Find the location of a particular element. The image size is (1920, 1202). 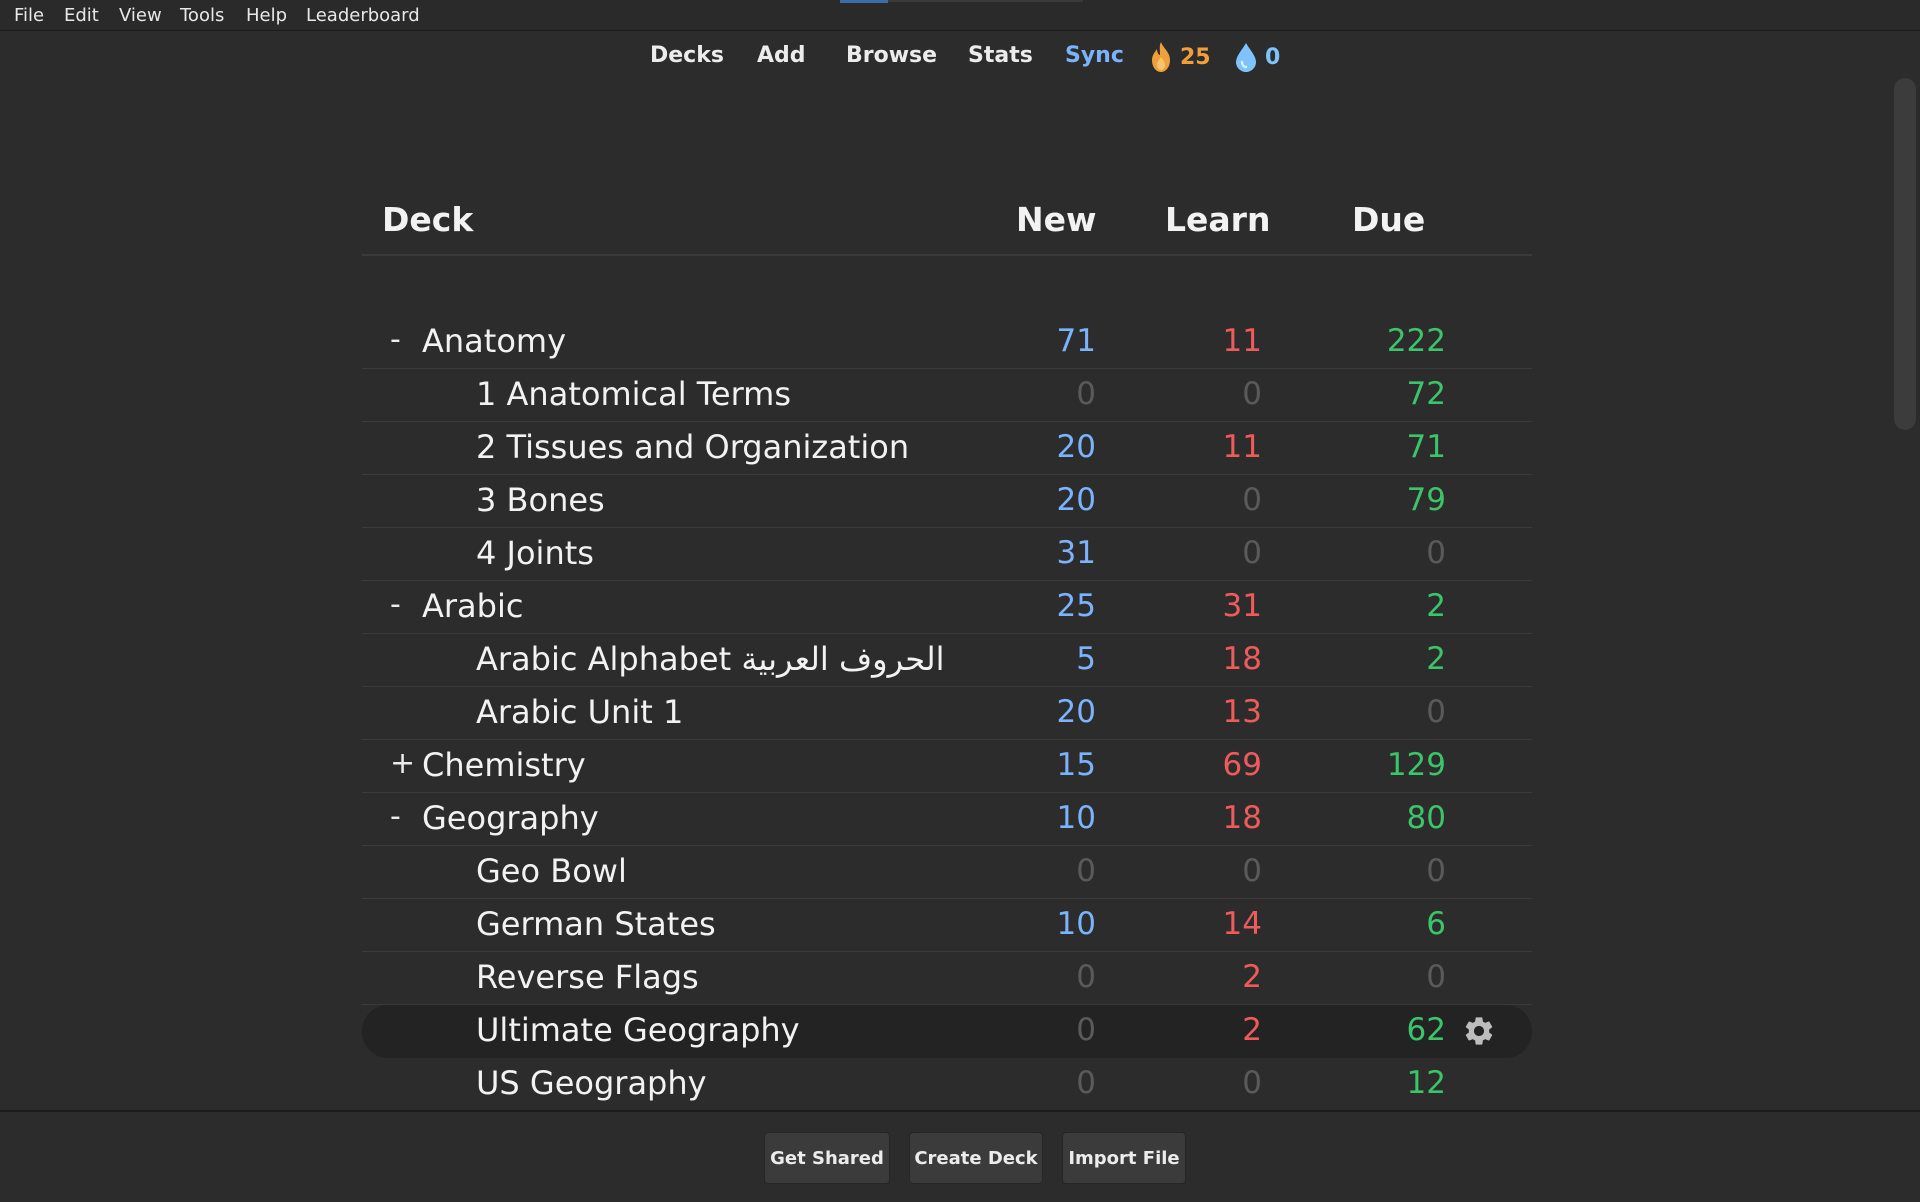

deck-name-link: Arabic Alphabet الحروف العربية is located at coordinates (710, 659).